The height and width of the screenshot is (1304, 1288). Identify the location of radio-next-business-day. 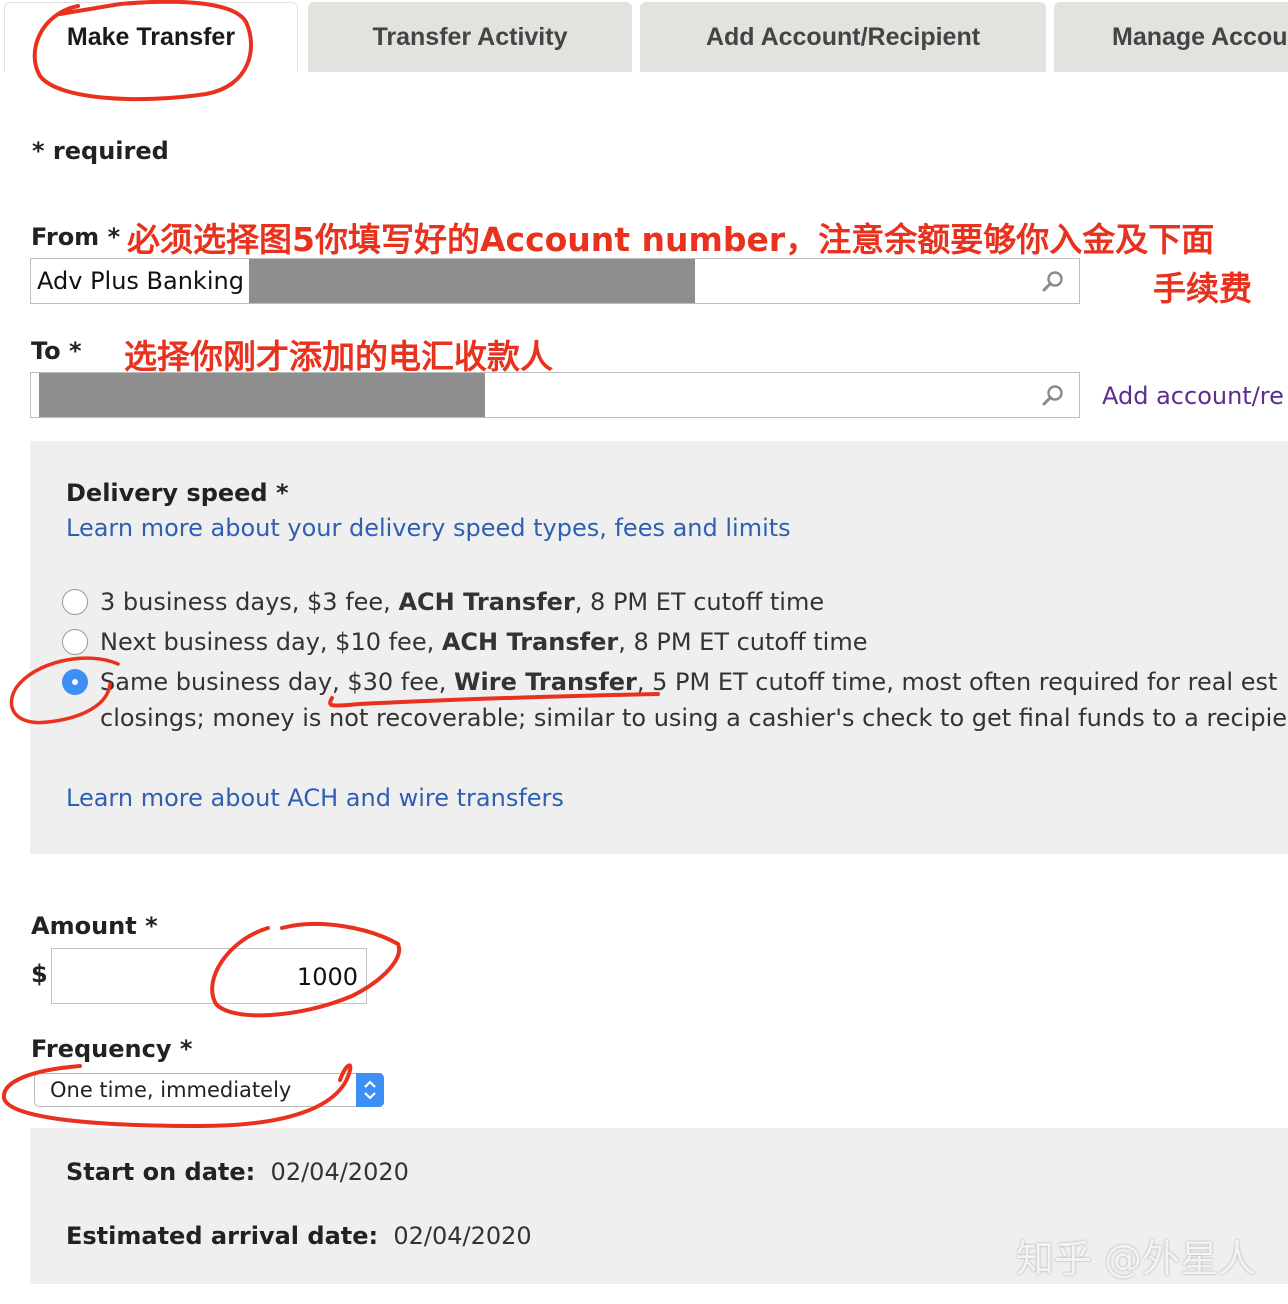
(75, 642).